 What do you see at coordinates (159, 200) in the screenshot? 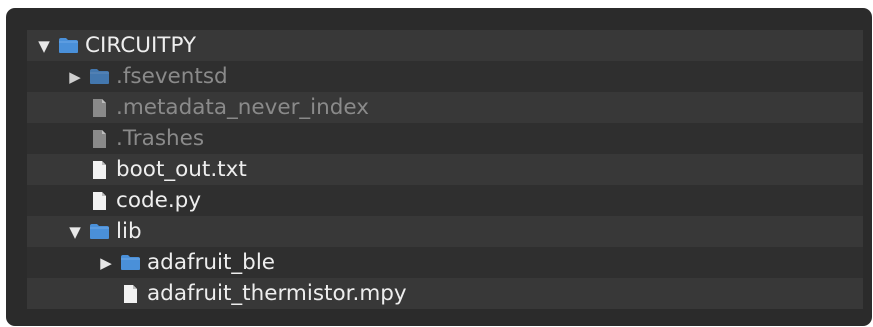
I see `tree-item-label: code.py` at bounding box center [159, 200].